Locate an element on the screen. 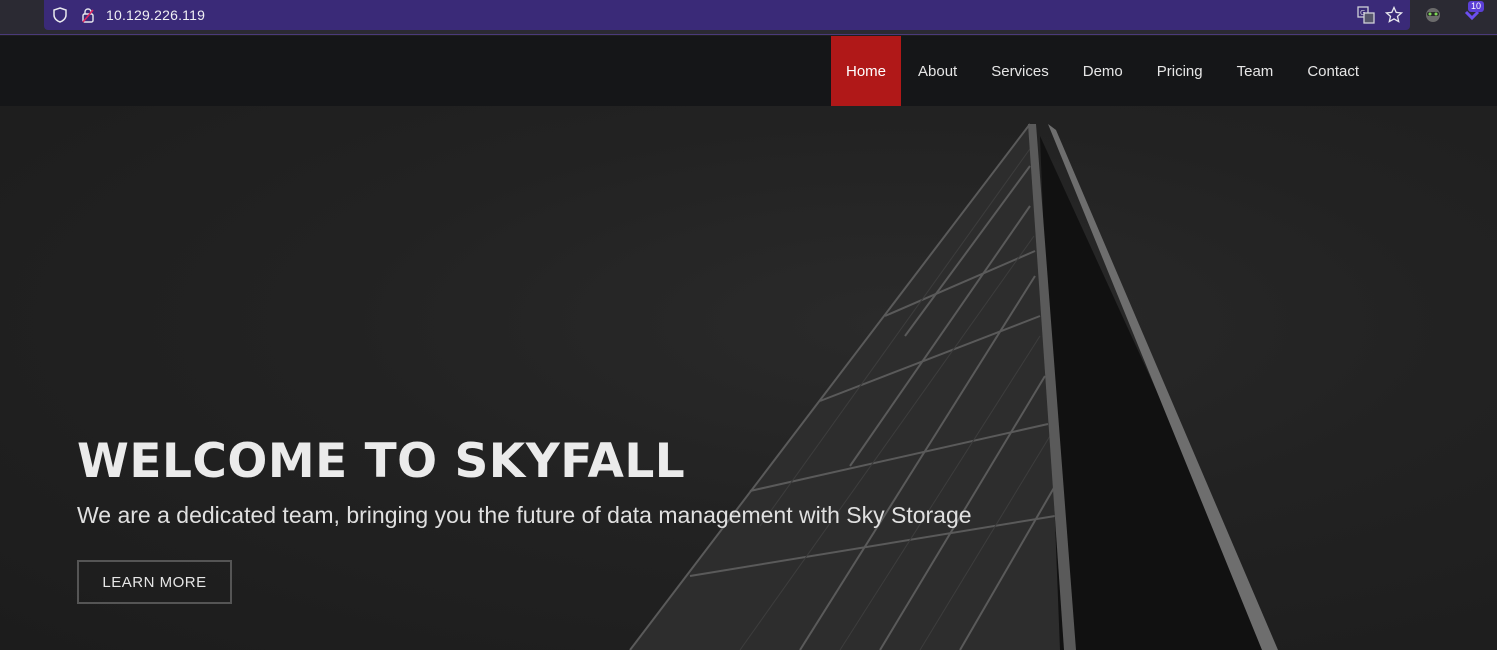  star-icon is located at coordinates (1394, 15).